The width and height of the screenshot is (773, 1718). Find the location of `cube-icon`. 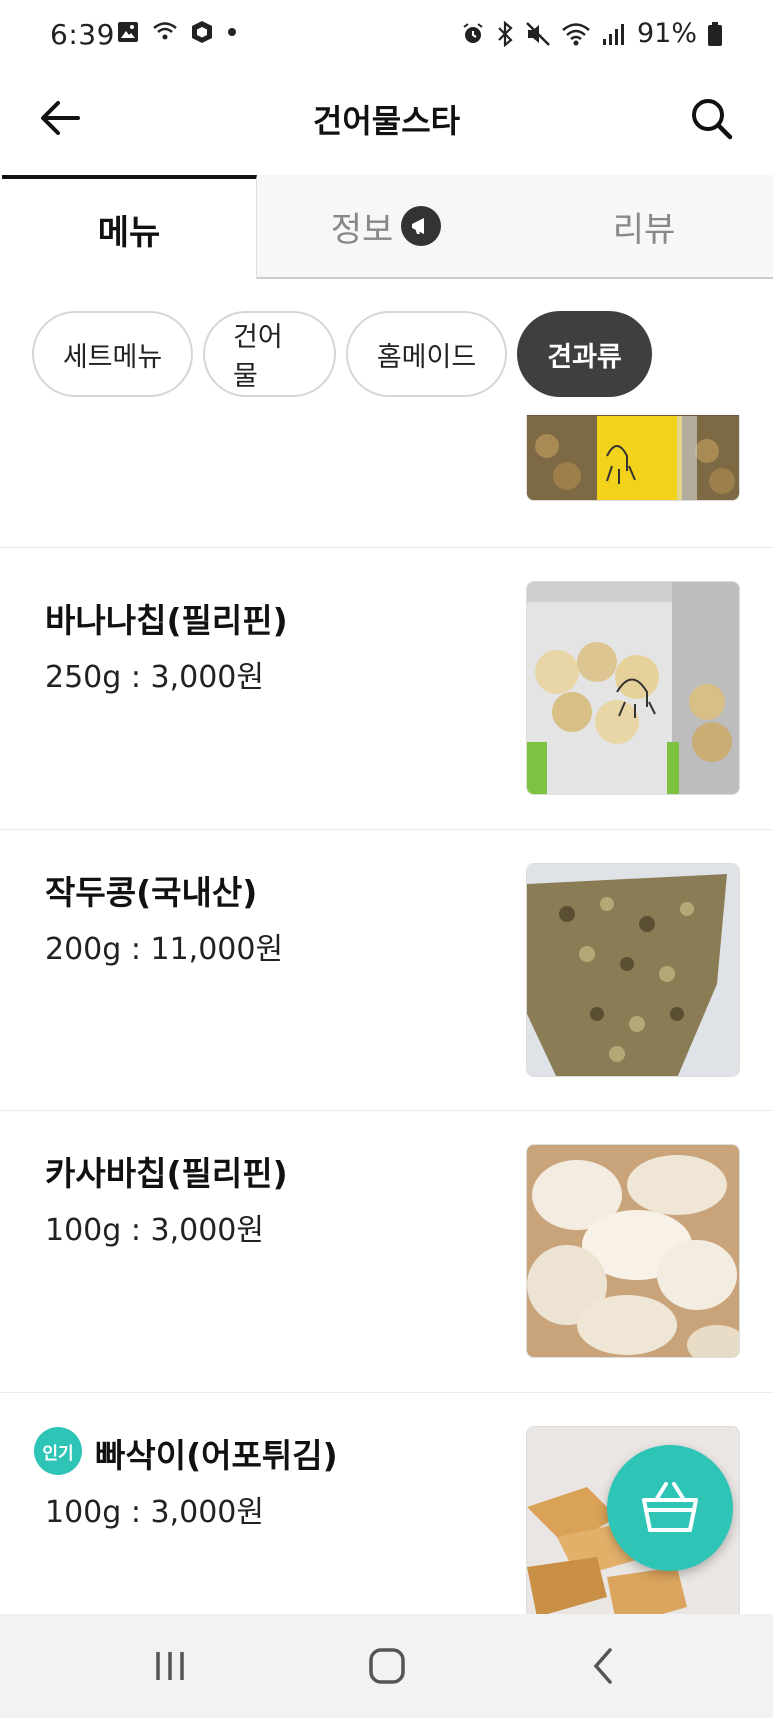

cube-icon is located at coordinates (202, 32).